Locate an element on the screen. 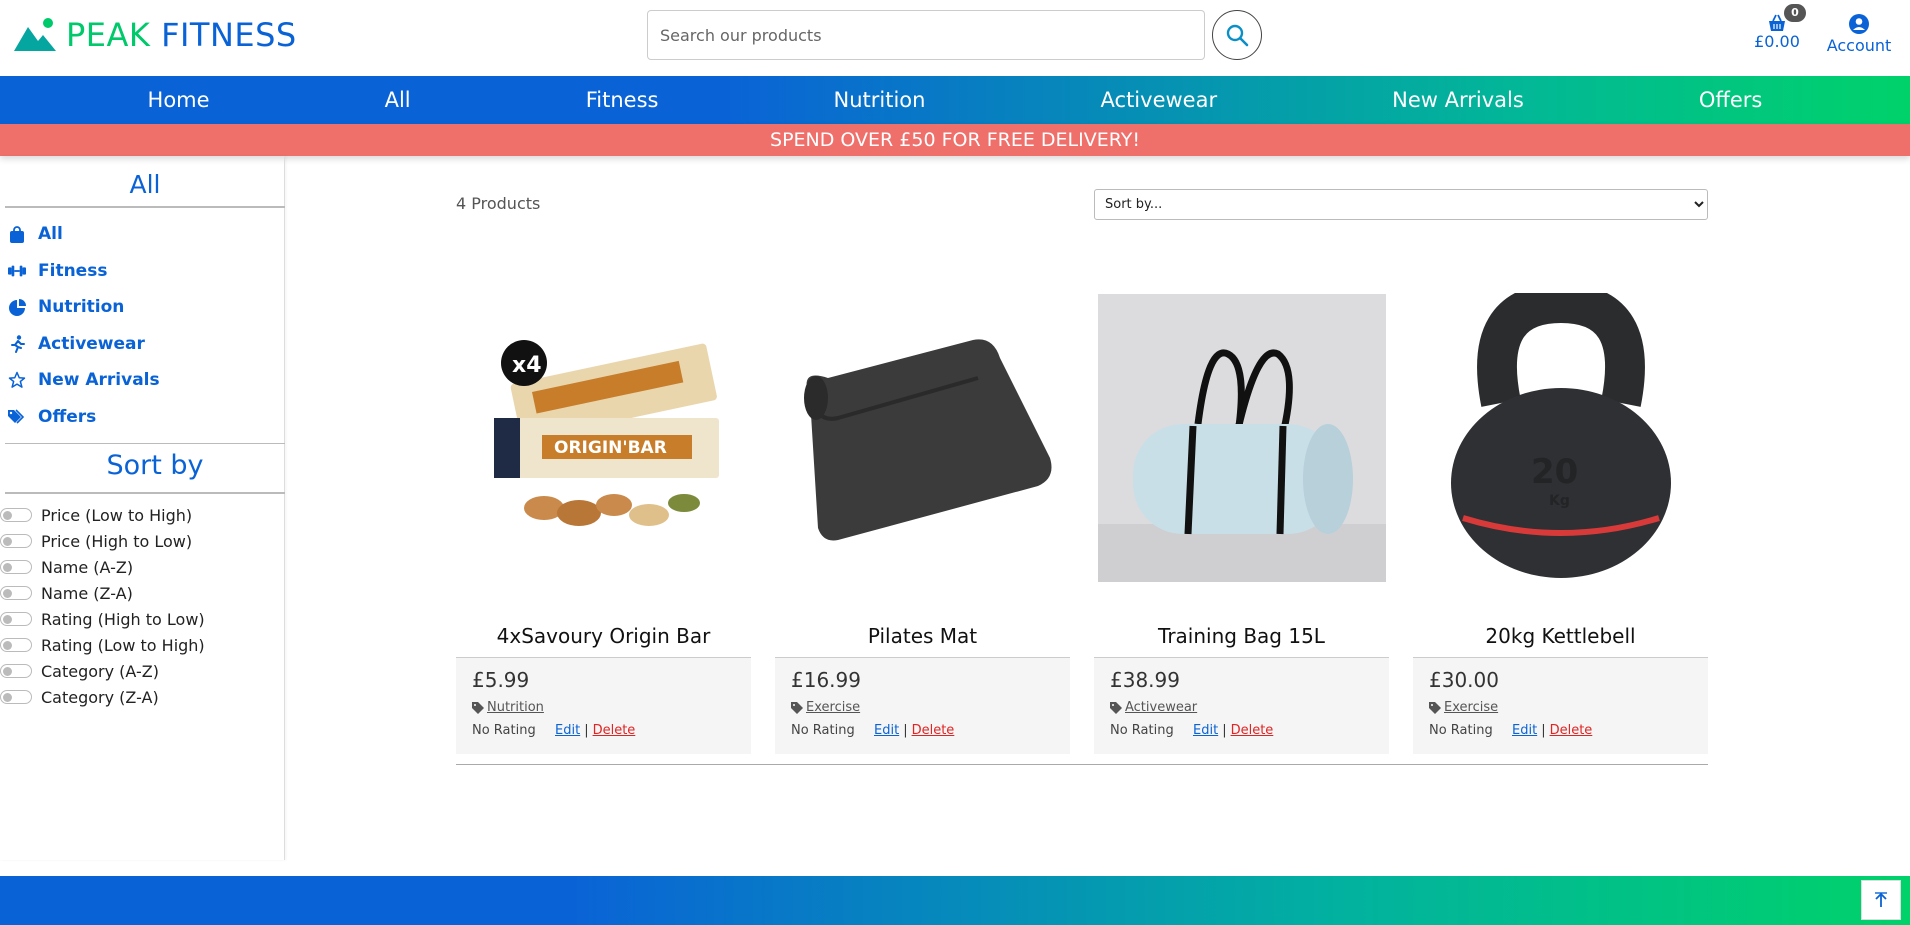 Image resolution: width=1910 pixels, height=925 pixels. origin-bar-image: ORIGIN'BAR x4 is located at coordinates (606, 433).